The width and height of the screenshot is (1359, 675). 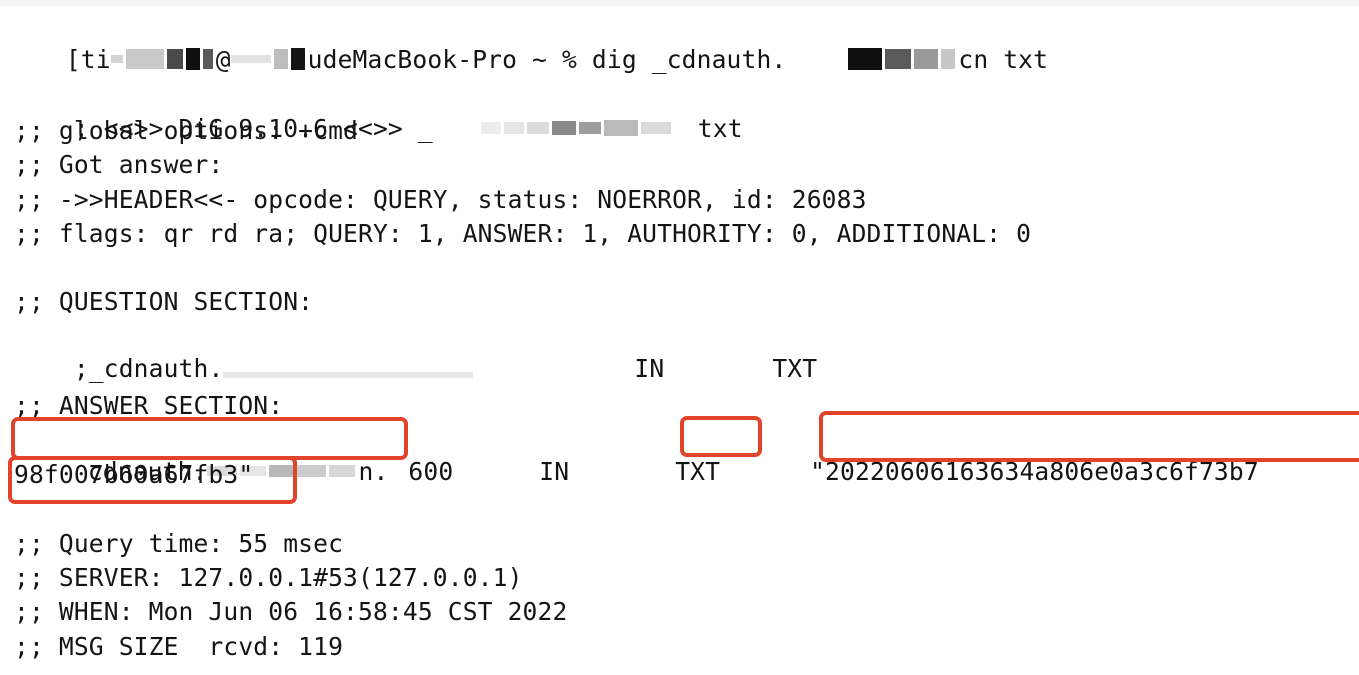 I want to click on query-time-line: ;; Query time: 55 msec, so click(x=179, y=543).